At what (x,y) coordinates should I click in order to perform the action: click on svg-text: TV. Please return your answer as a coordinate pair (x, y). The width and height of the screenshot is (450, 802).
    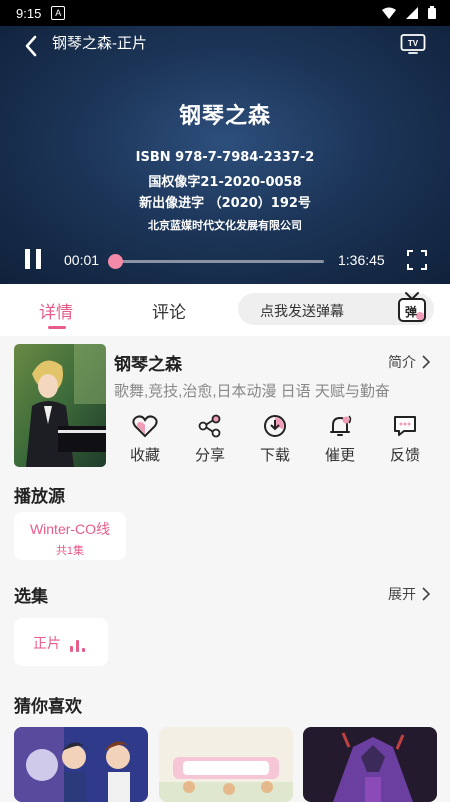
    Looking at the image, I should click on (413, 43).